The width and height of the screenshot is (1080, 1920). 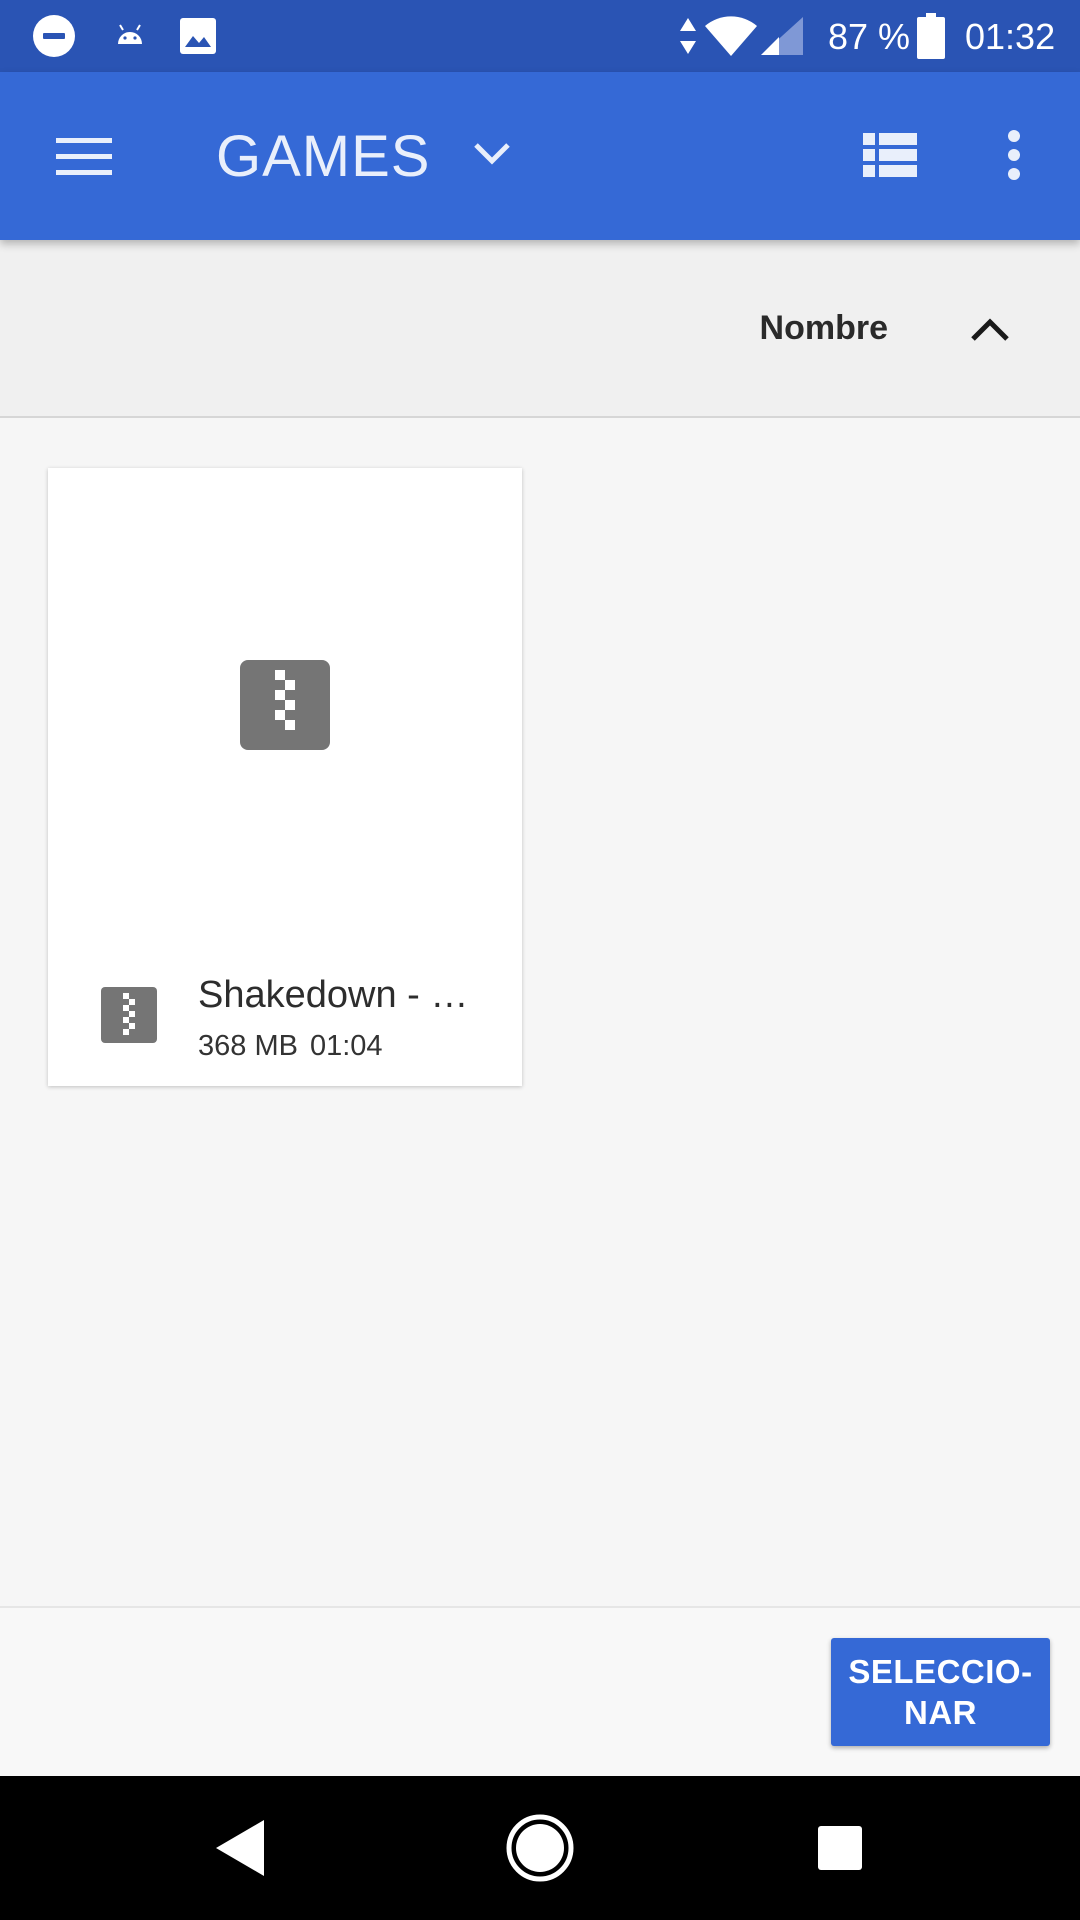 I want to click on sort-bar: Nombre, so click(x=540, y=329).